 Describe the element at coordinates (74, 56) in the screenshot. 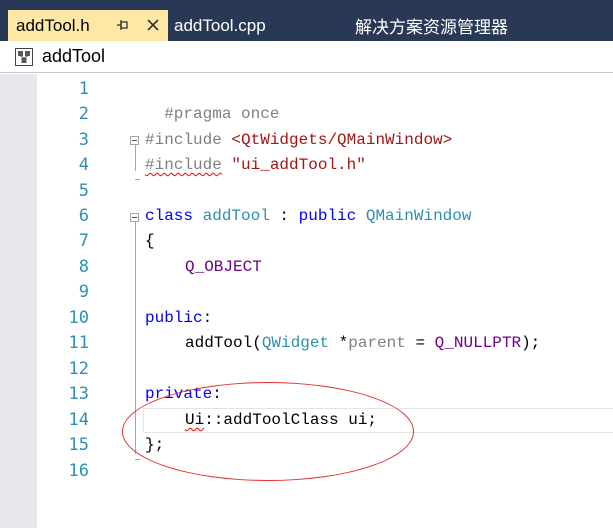

I see `navbar-class-label: addTool` at that location.